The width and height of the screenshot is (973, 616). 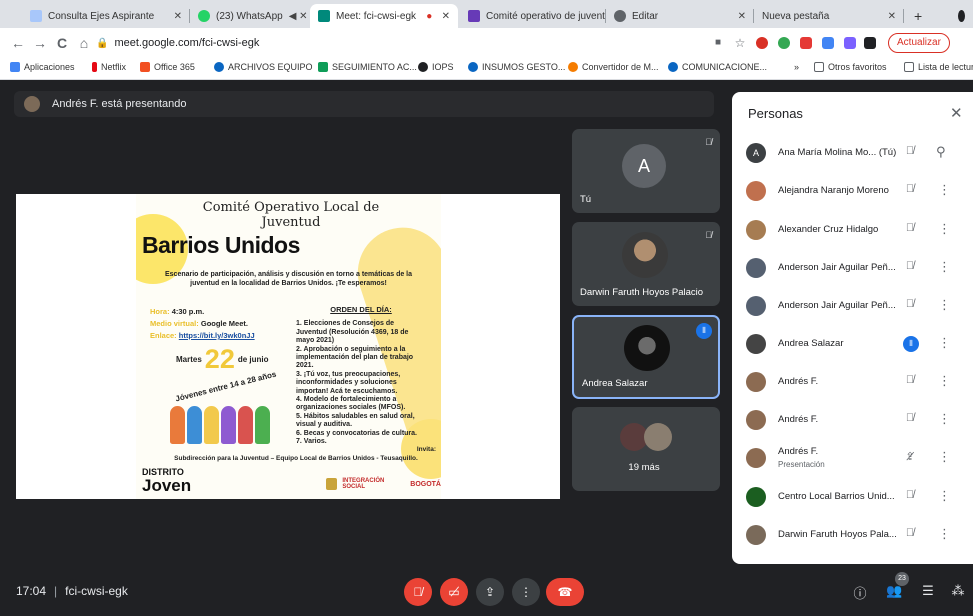 I want to click on poster-link: https://bit.ly/3wk0nJJ, so click(x=216, y=335).